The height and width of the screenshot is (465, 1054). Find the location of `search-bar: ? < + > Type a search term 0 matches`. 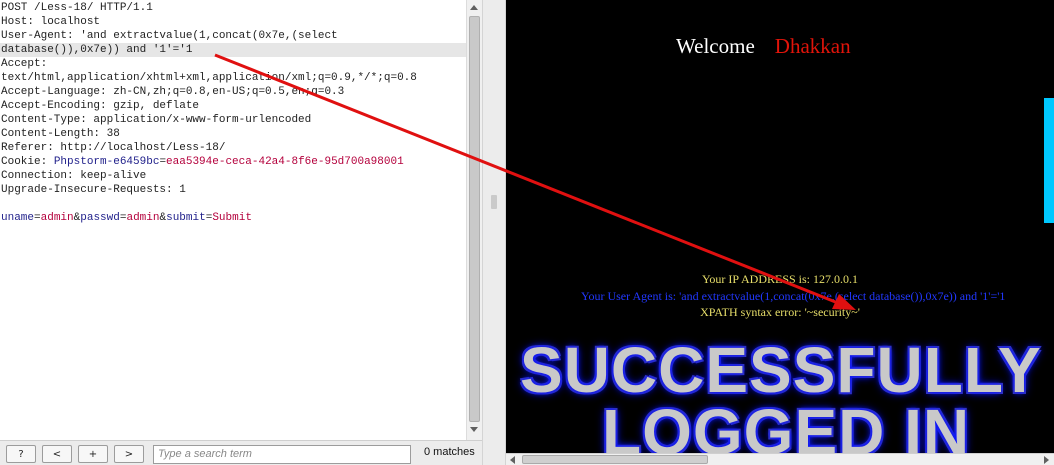

search-bar: ? < + > Type a search term 0 matches is located at coordinates (241, 452).